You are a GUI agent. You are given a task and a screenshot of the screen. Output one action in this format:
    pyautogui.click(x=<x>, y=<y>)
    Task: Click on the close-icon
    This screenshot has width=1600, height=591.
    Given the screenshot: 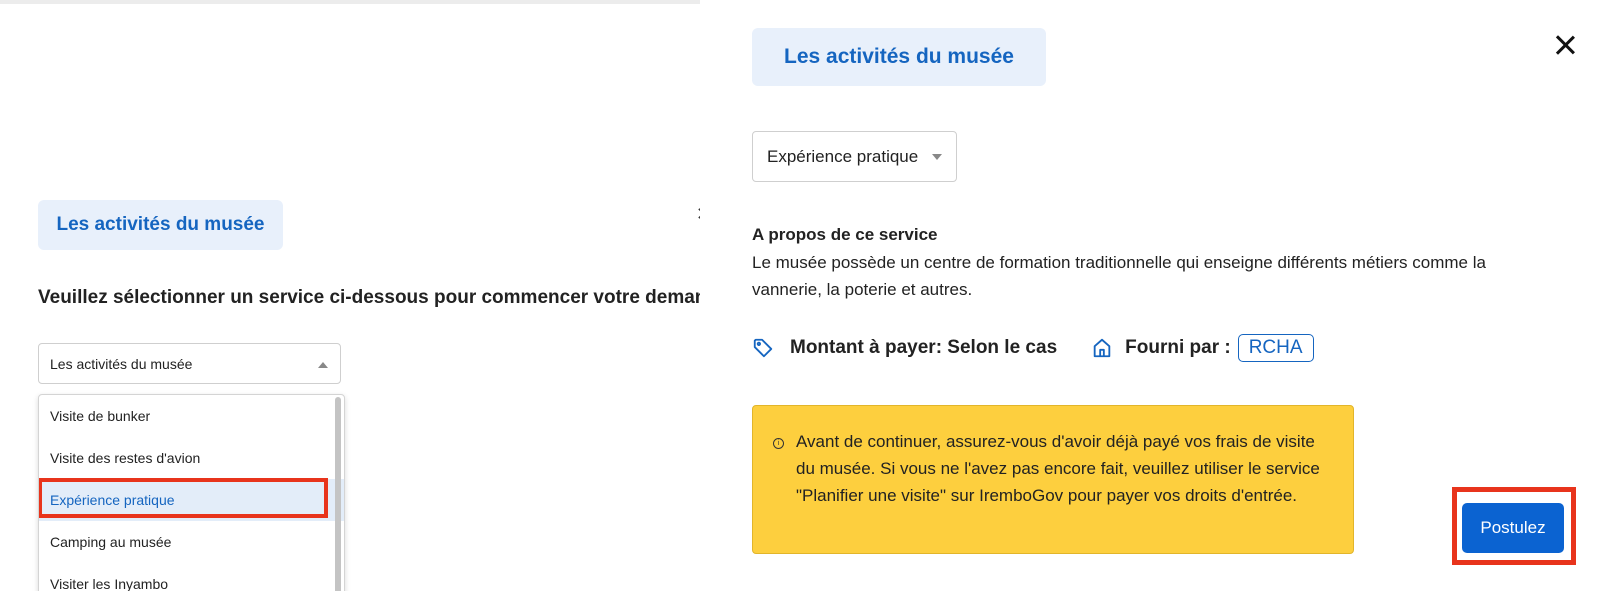 What is the action you would take?
    pyautogui.click(x=1565, y=45)
    